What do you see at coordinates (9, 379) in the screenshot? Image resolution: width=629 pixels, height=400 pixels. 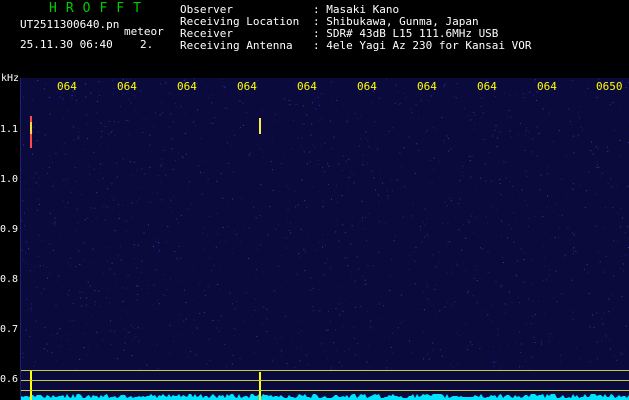 I see `freq-tick: 0.6` at bounding box center [9, 379].